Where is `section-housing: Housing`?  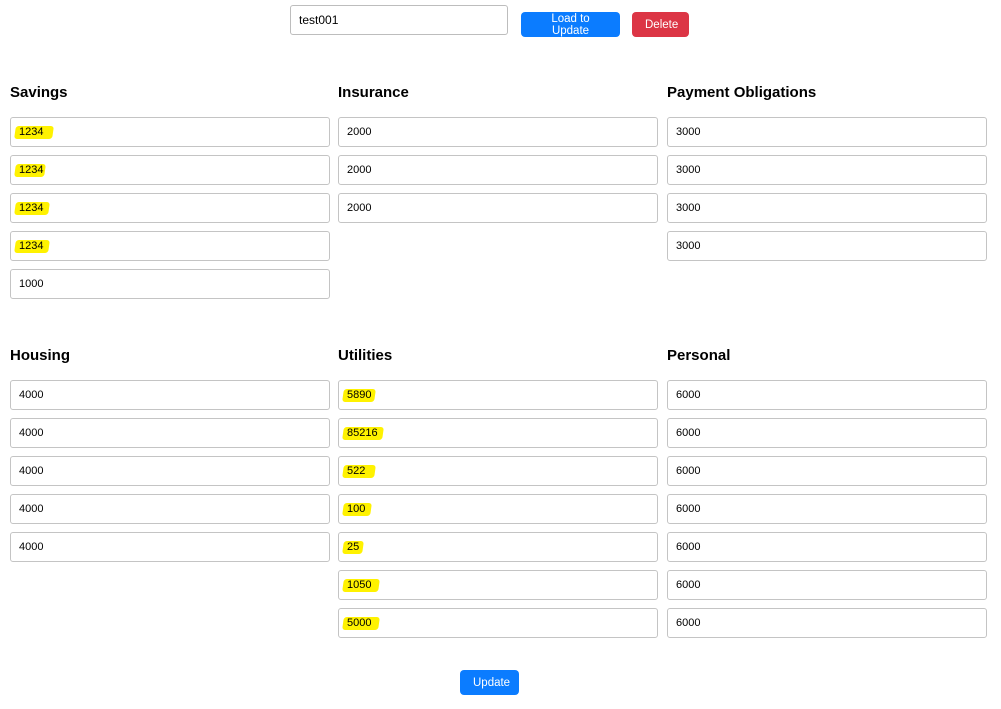 section-housing: Housing is located at coordinates (170, 458).